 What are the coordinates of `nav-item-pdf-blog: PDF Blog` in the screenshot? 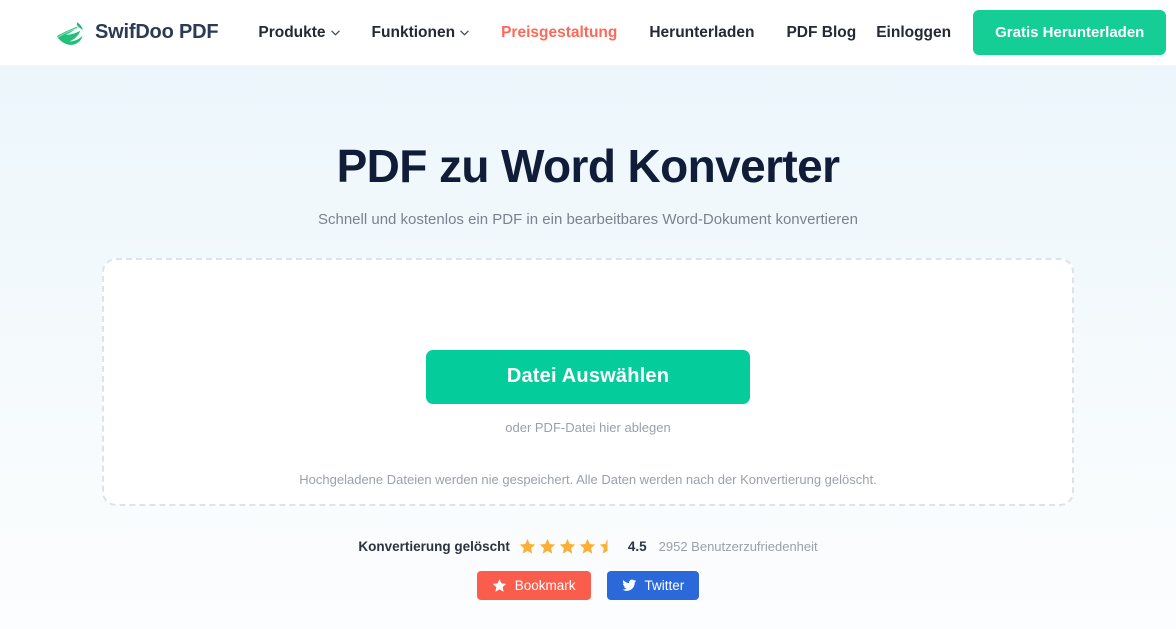 It's located at (821, 33).